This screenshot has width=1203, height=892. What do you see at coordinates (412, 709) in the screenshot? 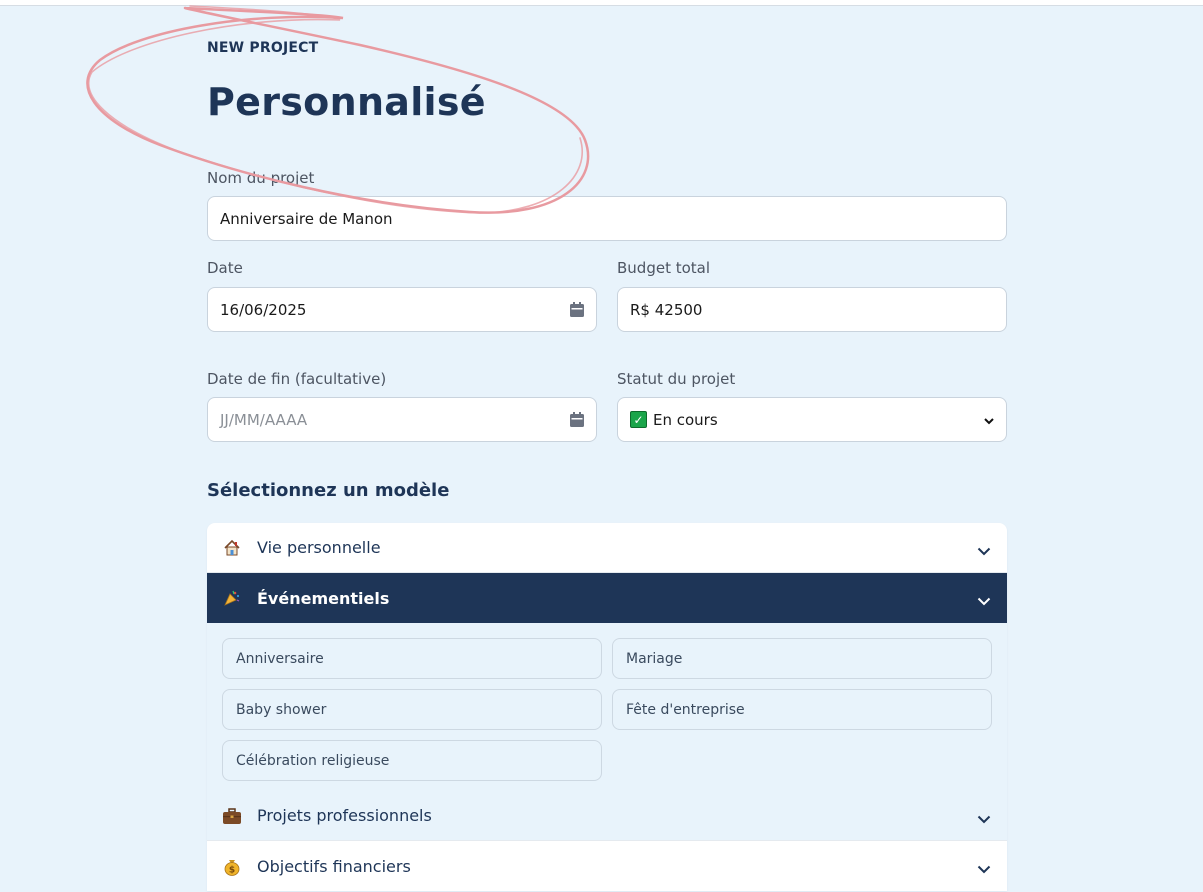
I see `template-option-baby-shower: Baby shower` at bounding box center [412, 709].